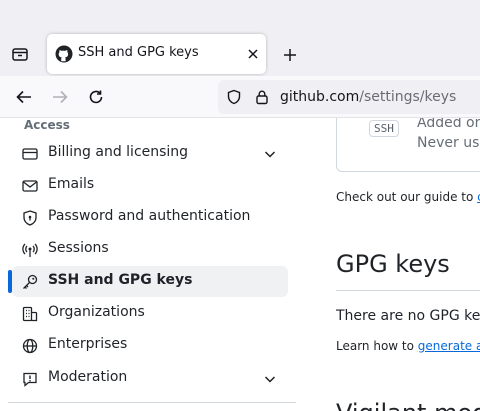 The height and width of the screenshot is (411, 480). Describe the element at coordinates (262, 97) in the screenshot. I see `lock-icon` at that location.